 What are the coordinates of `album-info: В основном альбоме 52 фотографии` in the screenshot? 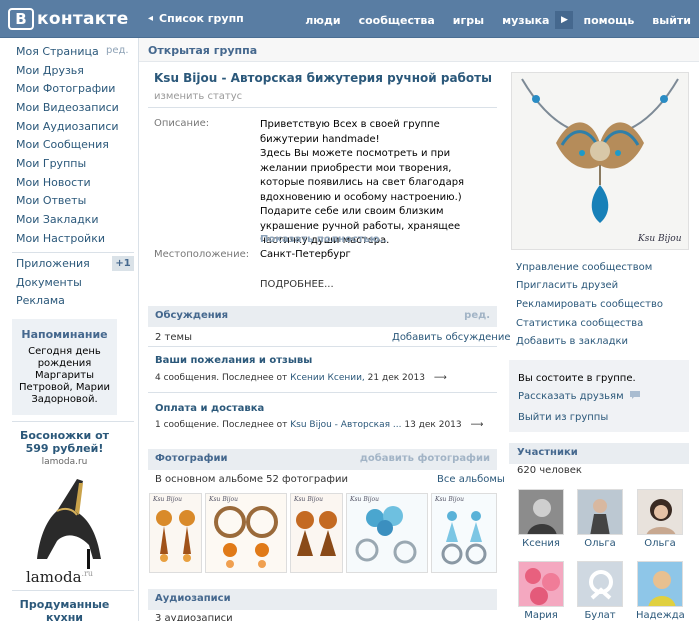 It's located at (251, 479).